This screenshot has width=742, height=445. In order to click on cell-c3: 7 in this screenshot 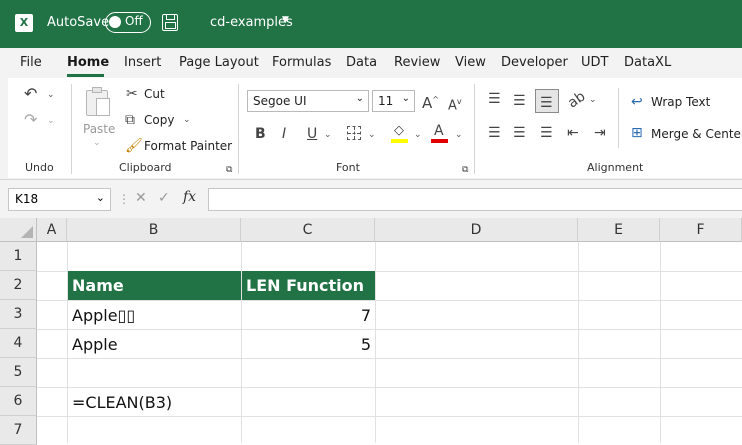, I will do `click(308, 315)`.